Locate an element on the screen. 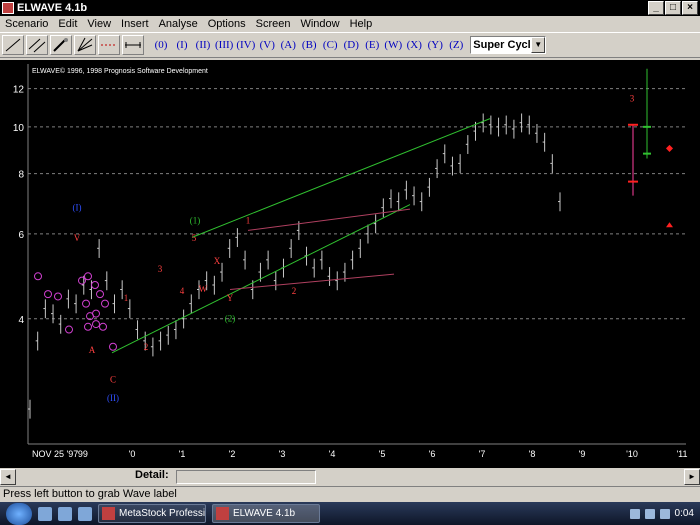 This screenshot has height=525, width=700. start-button is located at coordinates (19, 513).